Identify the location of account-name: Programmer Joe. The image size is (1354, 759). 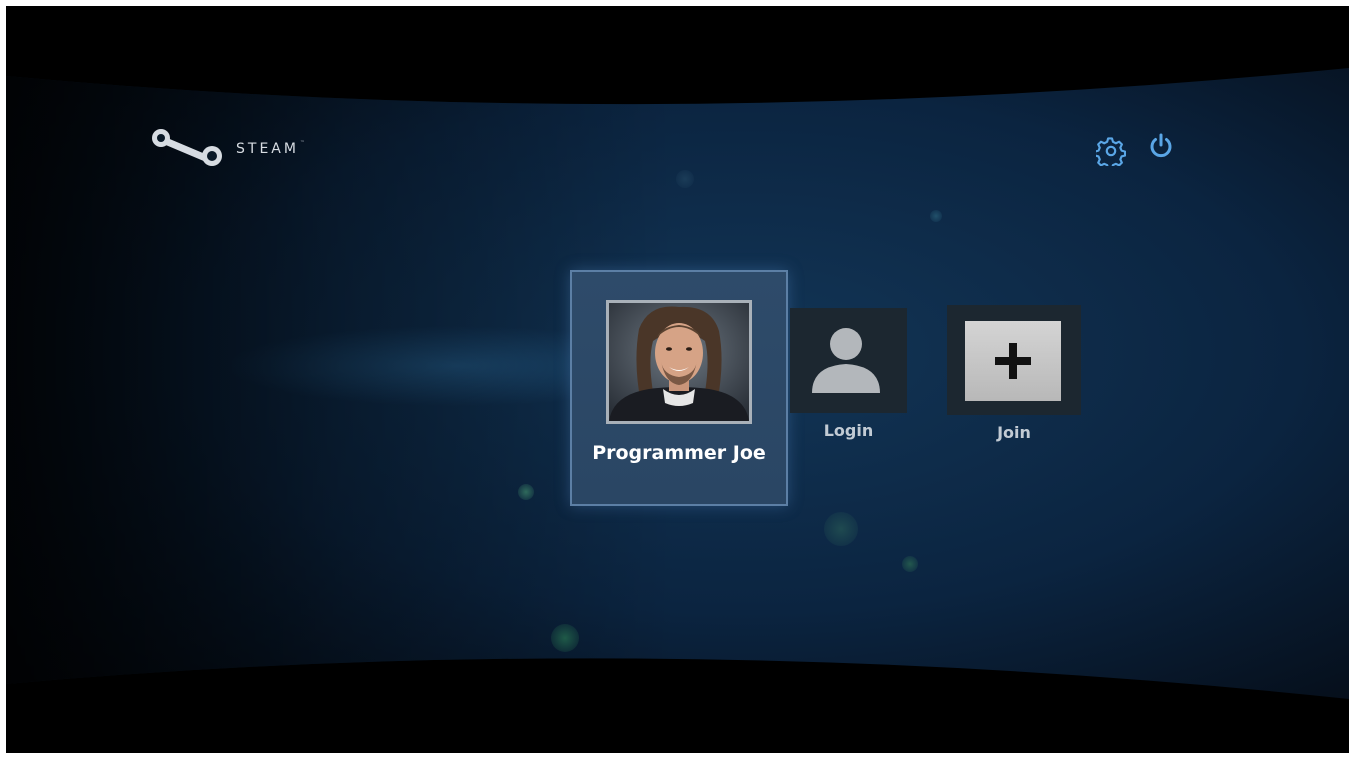
(679, 453).